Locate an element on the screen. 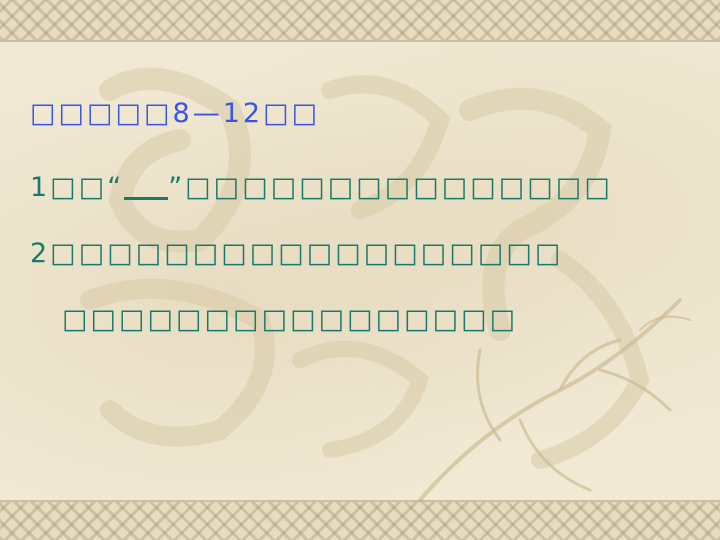 The image size is (720, 540). question-2-line-2: □□□□□□□□□□□□□□□□ is located at coordinates (290, 319).